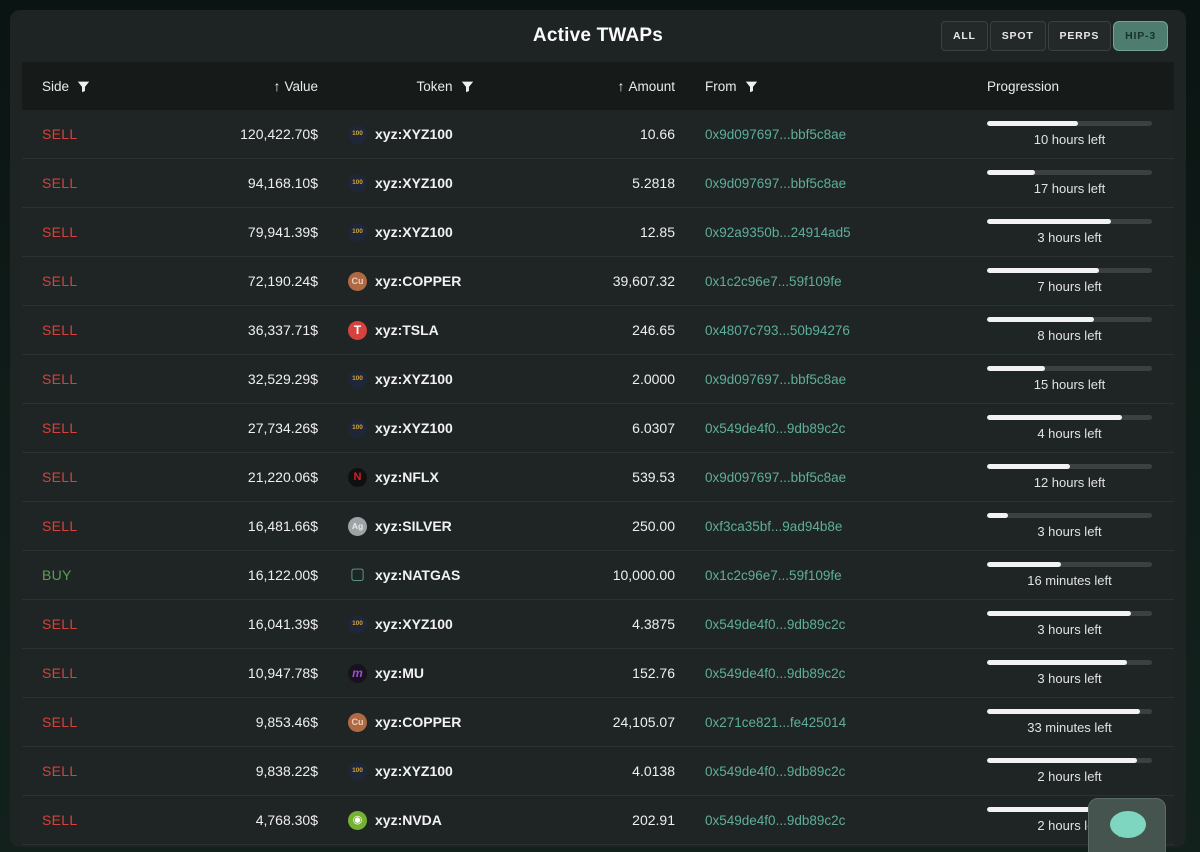 Image resolution: width=1200 pixels, height=852 pixels. I want to click on token-cell: Cu xyz:COPPER, so click(445, 281).